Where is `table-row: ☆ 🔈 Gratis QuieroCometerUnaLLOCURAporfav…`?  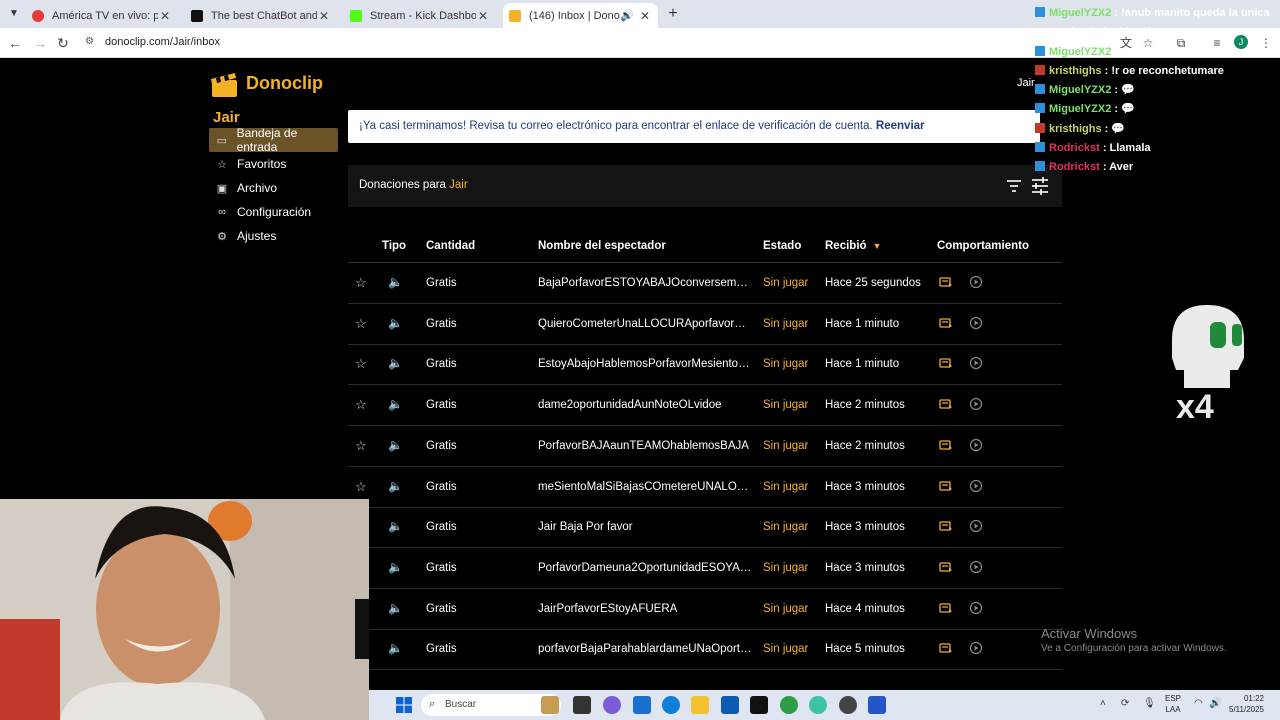
table-row: ☆ 🔈 Gratis QuieroCometerUnaLLOCURAporfav… is located at coordinates (705, 324).